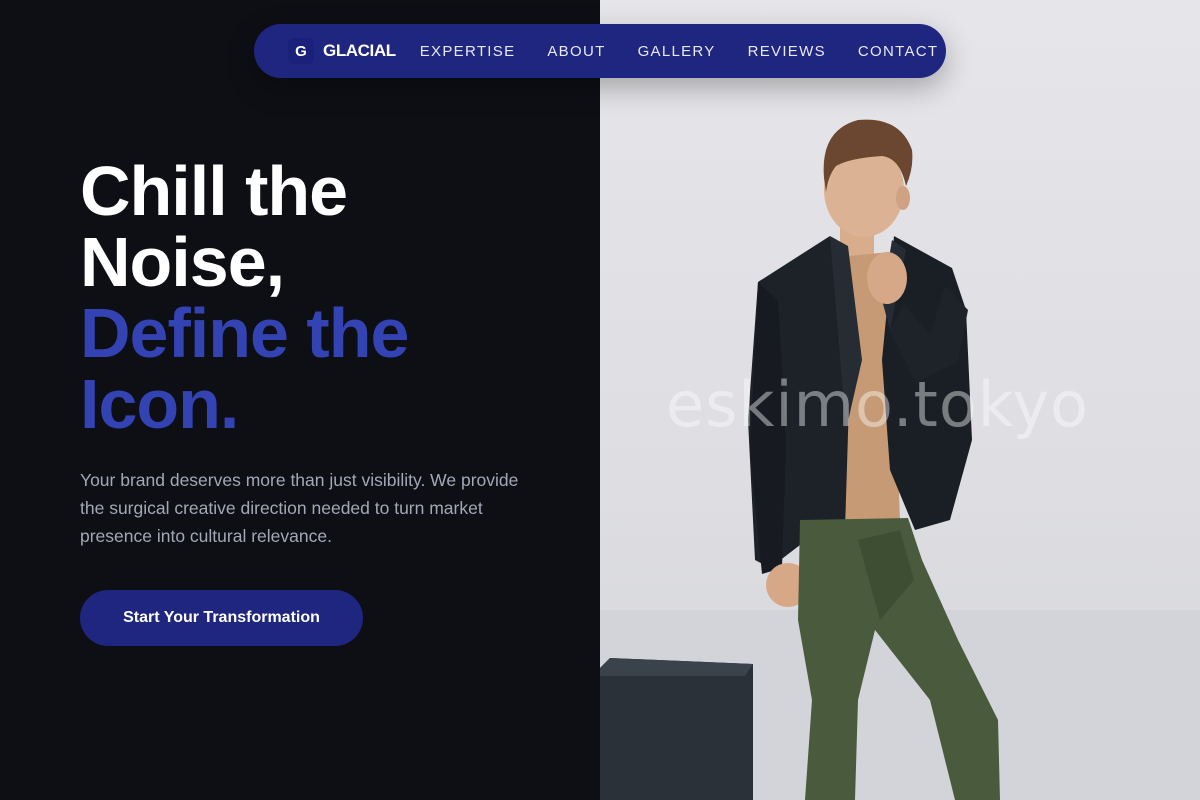 The image size is (1200, 800). I want to click on headline-line-3: Define the, so click(244, 333).